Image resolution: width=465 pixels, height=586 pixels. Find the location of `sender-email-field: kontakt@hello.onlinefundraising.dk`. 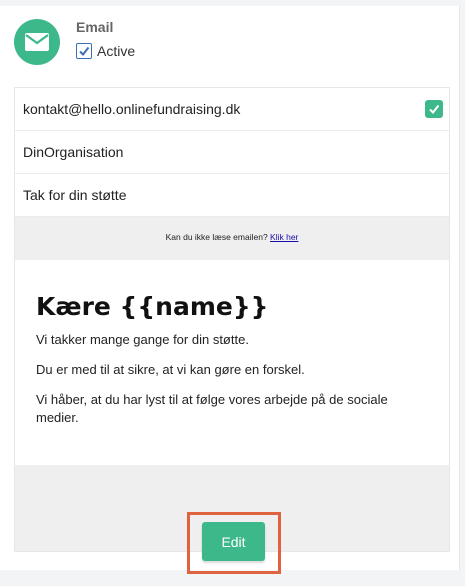

sender-email-field: kontakt@hello.onlinefundraising.dk is located at coordinates (232, 109).